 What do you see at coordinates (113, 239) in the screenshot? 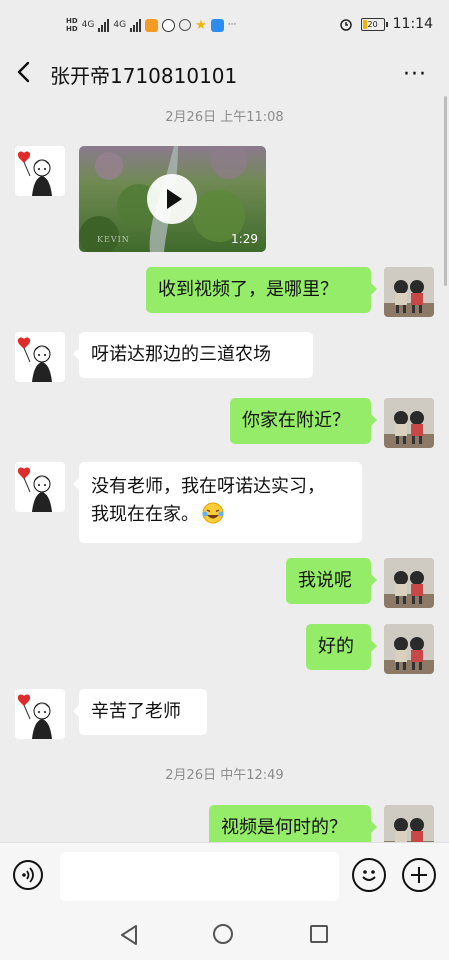
I see `video-watermark: KEVIN` at bounding box center [113, 239].